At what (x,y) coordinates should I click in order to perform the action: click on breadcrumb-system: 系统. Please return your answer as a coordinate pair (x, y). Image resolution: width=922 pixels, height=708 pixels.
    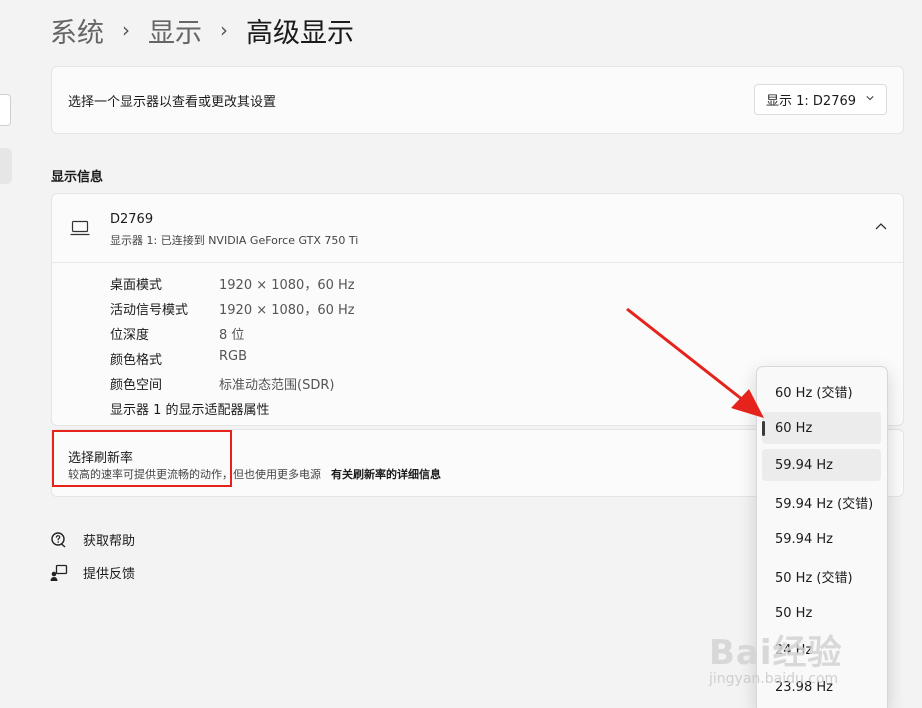
    Looking at the image, I should click on (77, 30).